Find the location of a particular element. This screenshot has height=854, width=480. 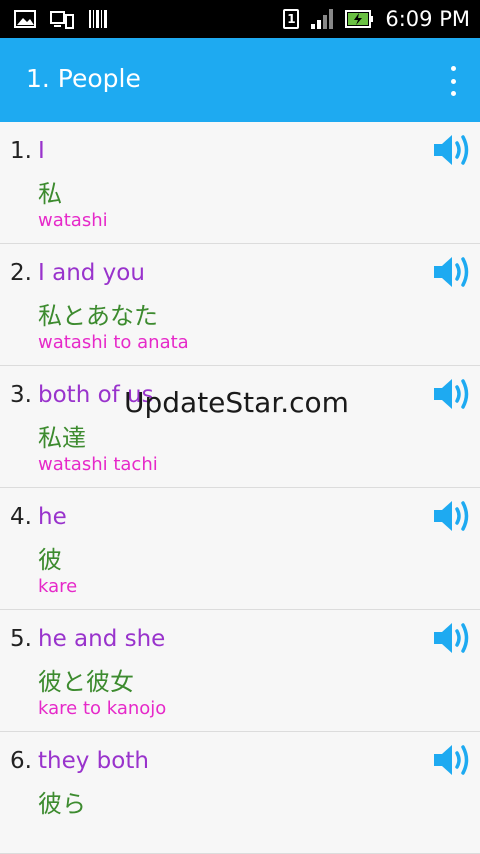

japanese-text: 彼 is located at coordinates (50, 560).